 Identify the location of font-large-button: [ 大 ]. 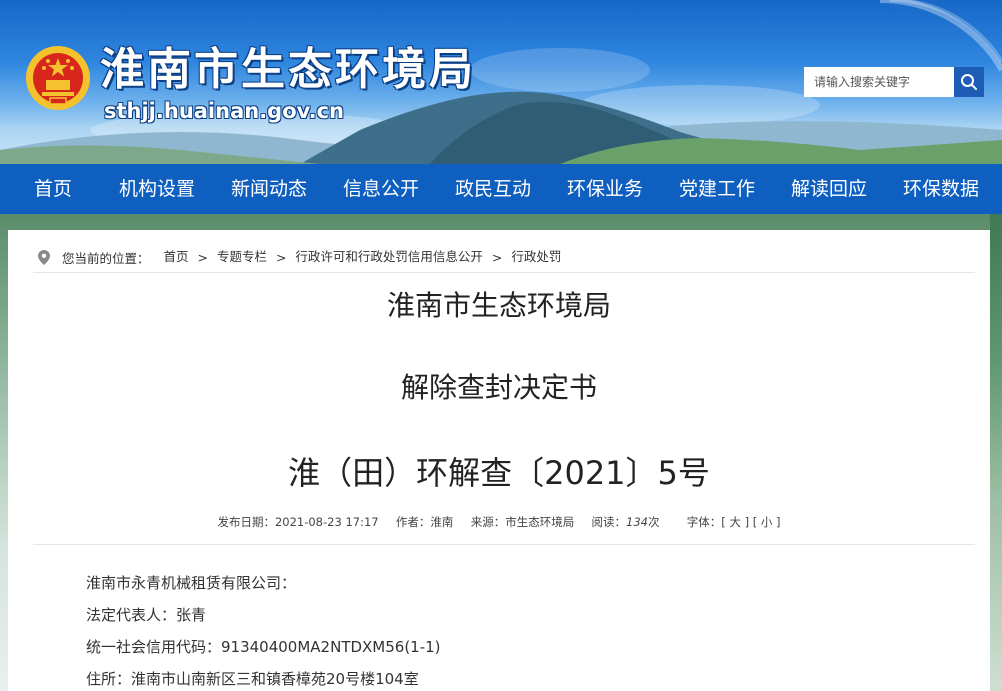
(735, 522).